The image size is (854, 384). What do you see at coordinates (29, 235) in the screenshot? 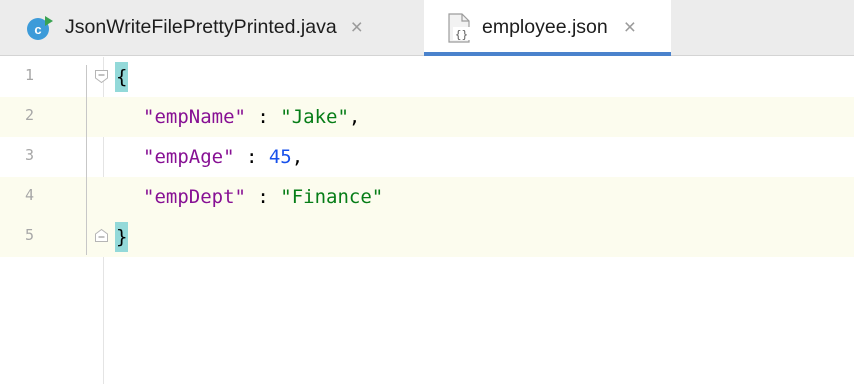
I see `line-number: 5` at bounding box center [29, 235].